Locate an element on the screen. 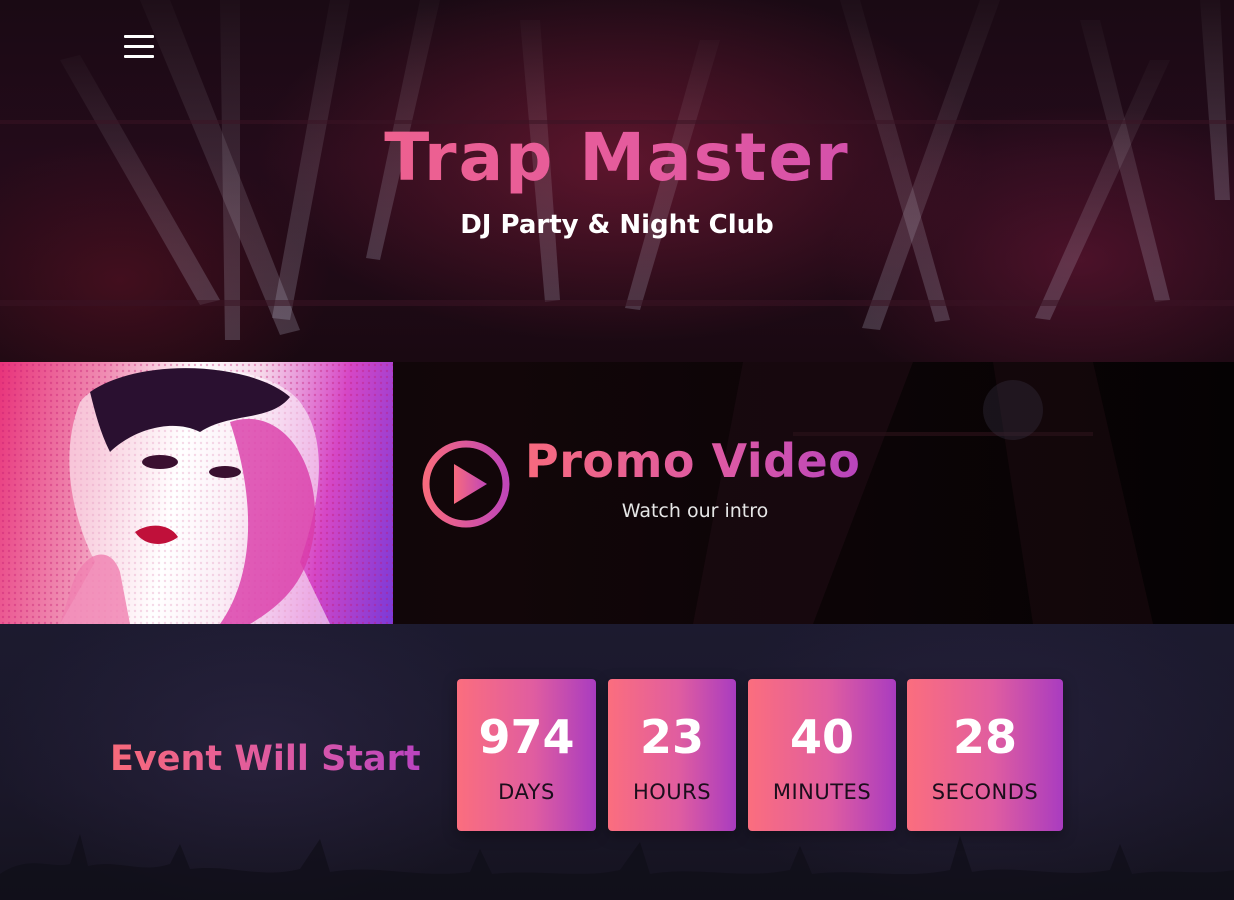  countdown-minutes-label: MINUTES is located at coordinates (822, 792).